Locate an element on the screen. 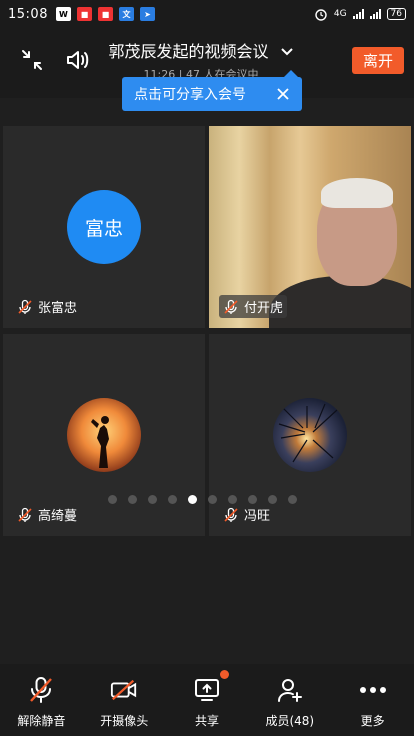 This screenshot has width=414, height=736. bottom-toolbar: 解除静音 开摄像头 共享 成员(48) 更多 is located at coordinates (207, 700).